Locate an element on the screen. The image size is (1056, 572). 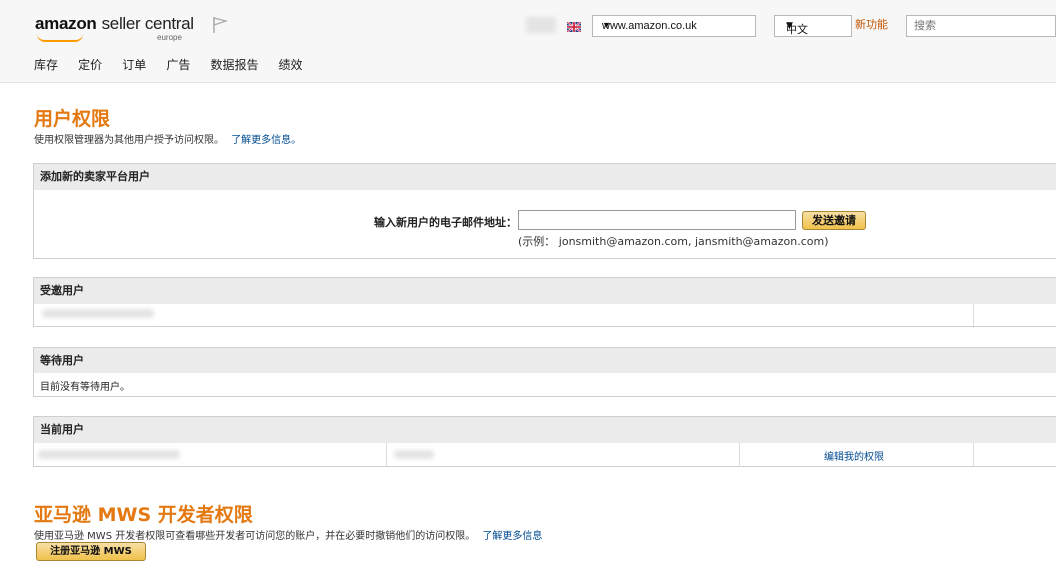
email-label: 输入新用户的电子邮件地址： is located at coordinates (445, 222).